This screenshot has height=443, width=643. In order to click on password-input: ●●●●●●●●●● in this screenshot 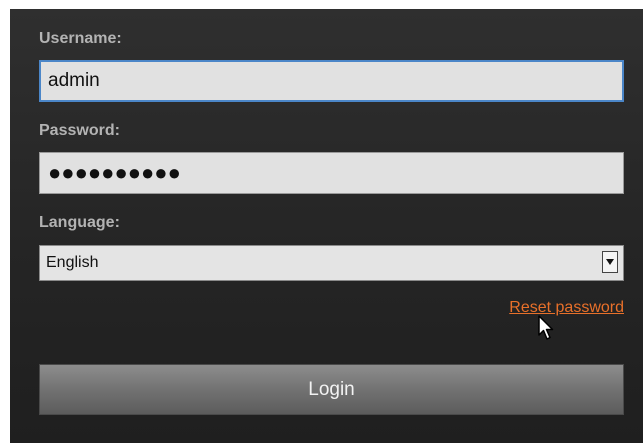, I will do `click(331, 173)`.